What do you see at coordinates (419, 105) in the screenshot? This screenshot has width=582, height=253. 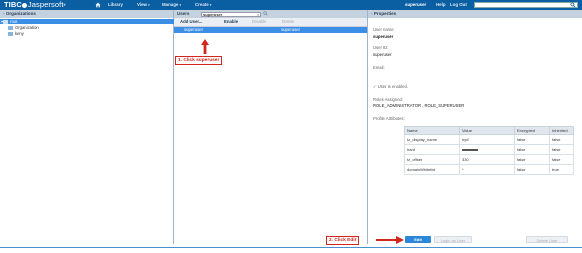 I see `roles-value: ROLE_ADMINISTRATOR , ROLE_SUPERUSER` at bounding box center [419, 105].